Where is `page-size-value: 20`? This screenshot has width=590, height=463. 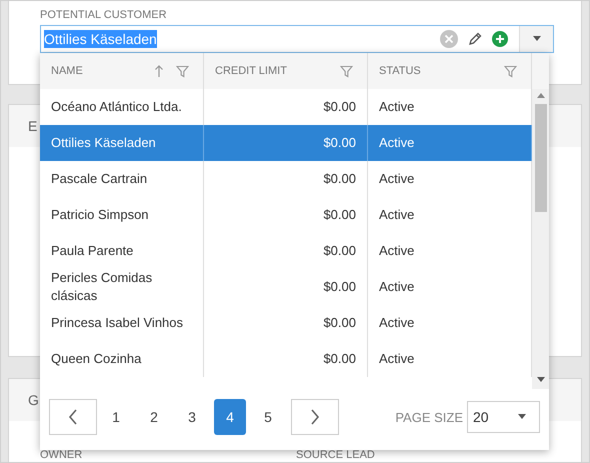 page-size-value: 20 is located at coordinates (481, 417).